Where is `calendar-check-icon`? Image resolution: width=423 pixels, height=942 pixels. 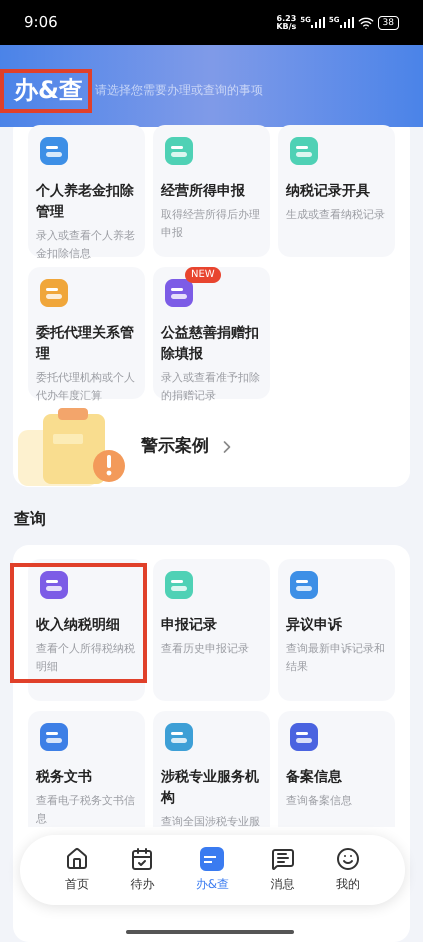 calendar-check-icon is located at coordinates (142, 859).